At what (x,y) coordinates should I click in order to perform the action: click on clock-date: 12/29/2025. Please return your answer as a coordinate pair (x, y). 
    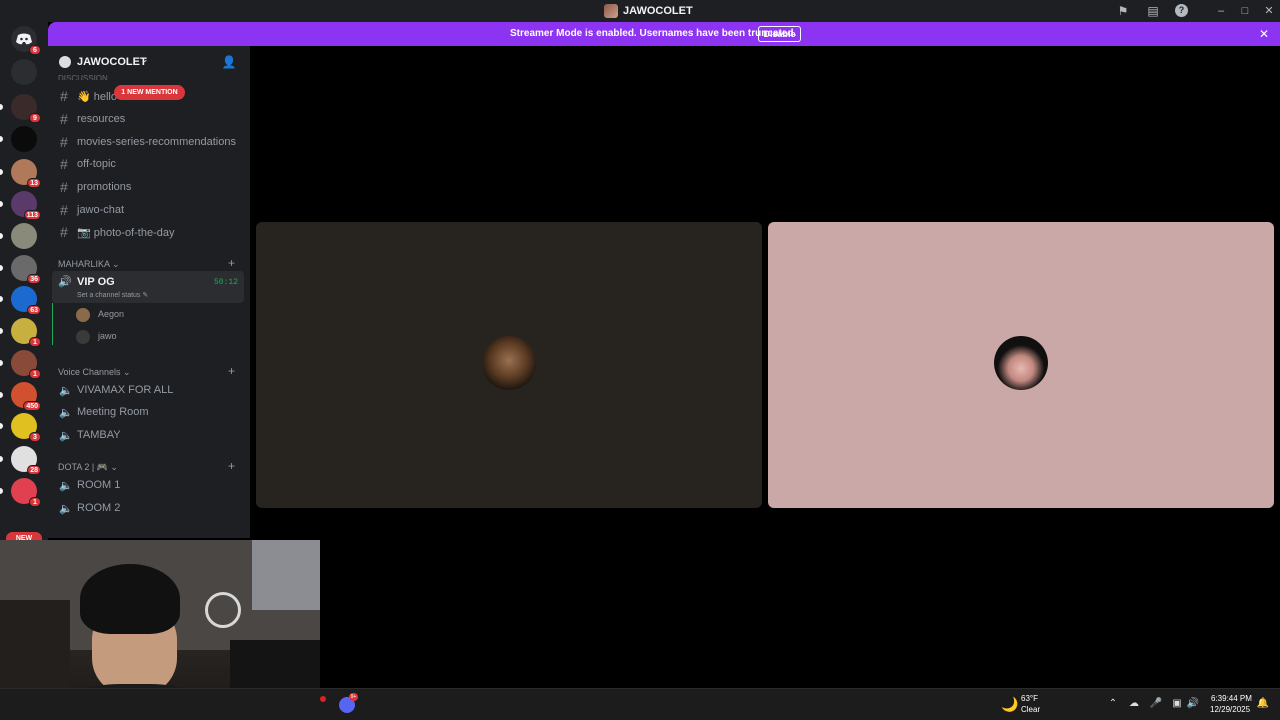
    Looking at the image, I should click on (1230, 709).